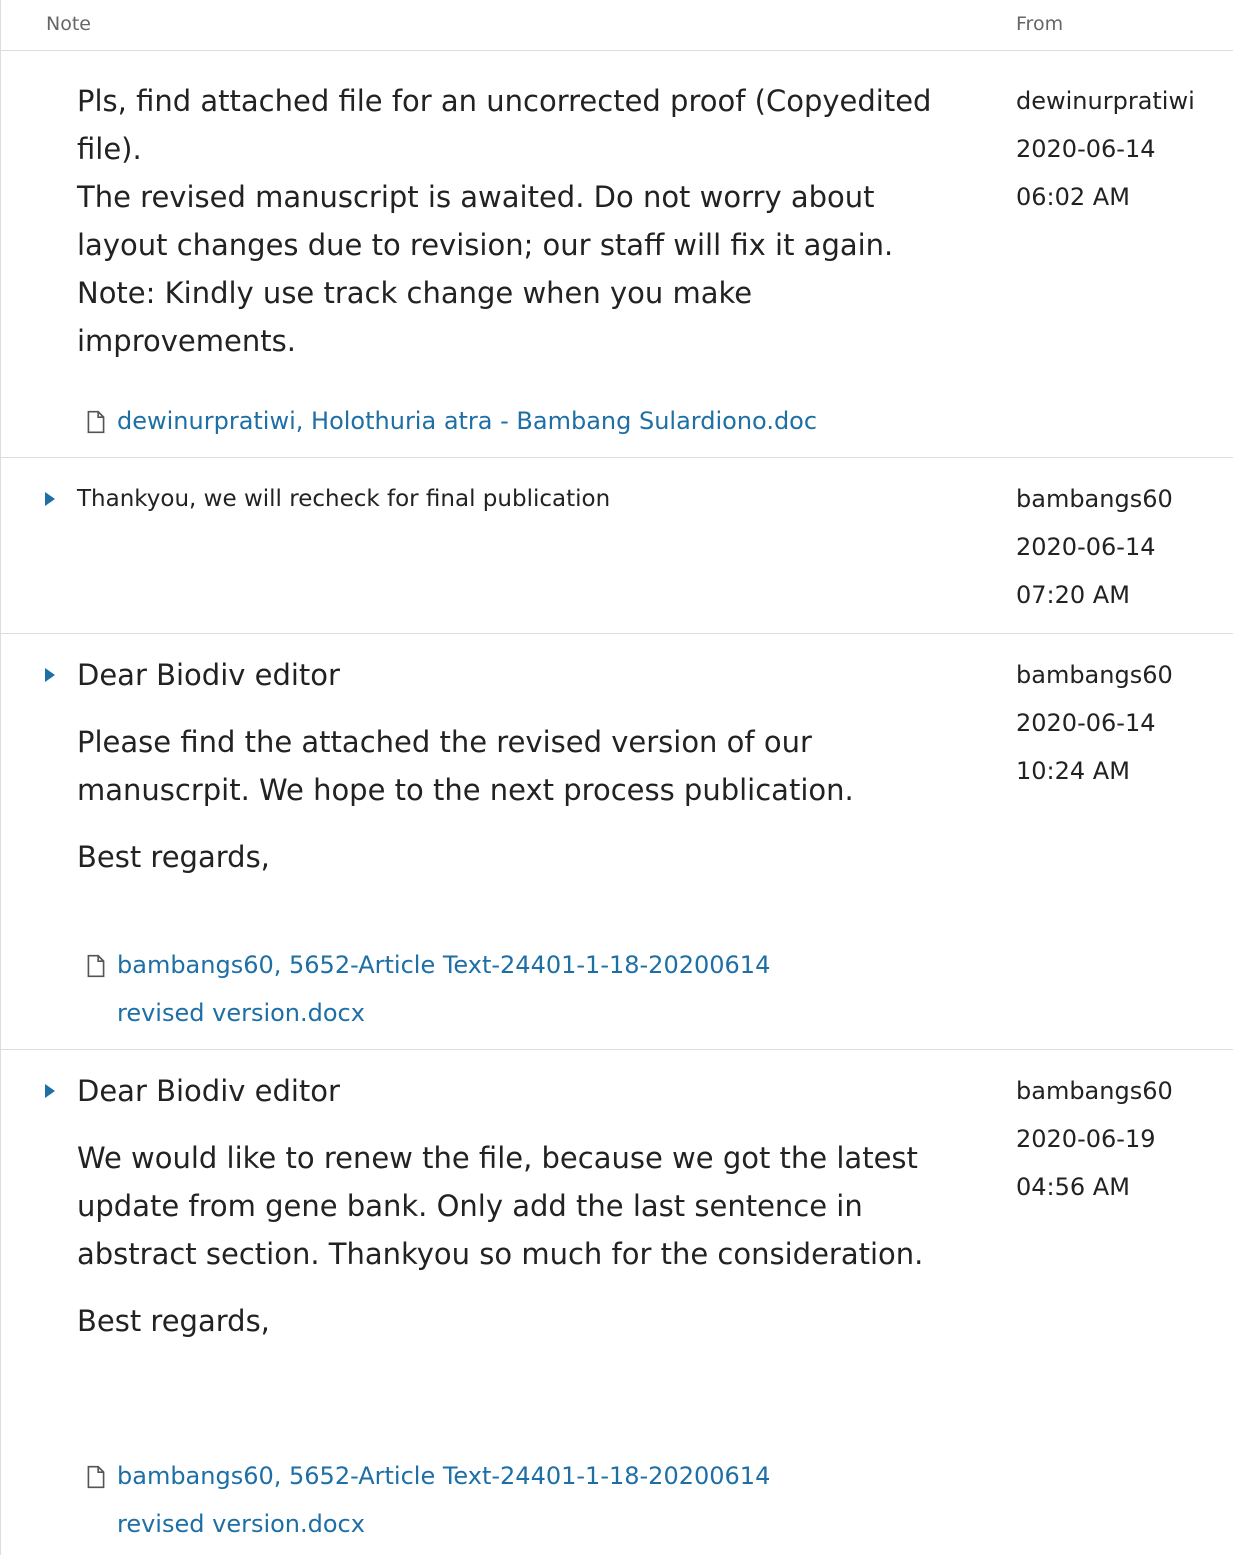 The height and width of the screenshot is (1555, 1233). I want to click on note-meta: dewinurpratiwi 2020-06-14 06:02 AM, so click(1105, 149).